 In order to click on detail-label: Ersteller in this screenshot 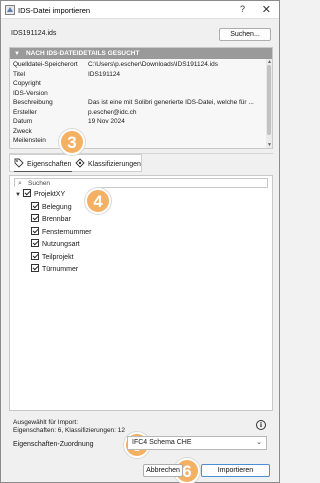, I will do `click(25, 112)`.